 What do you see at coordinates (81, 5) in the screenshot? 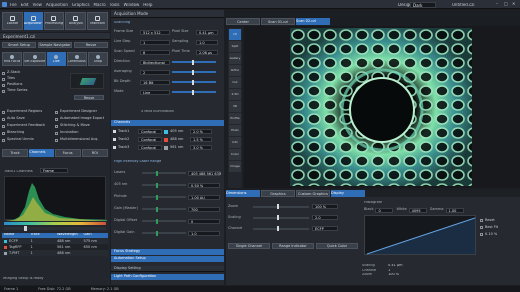
I see `menu-item-graphics: Graphics` at bounding box center [81, 5].